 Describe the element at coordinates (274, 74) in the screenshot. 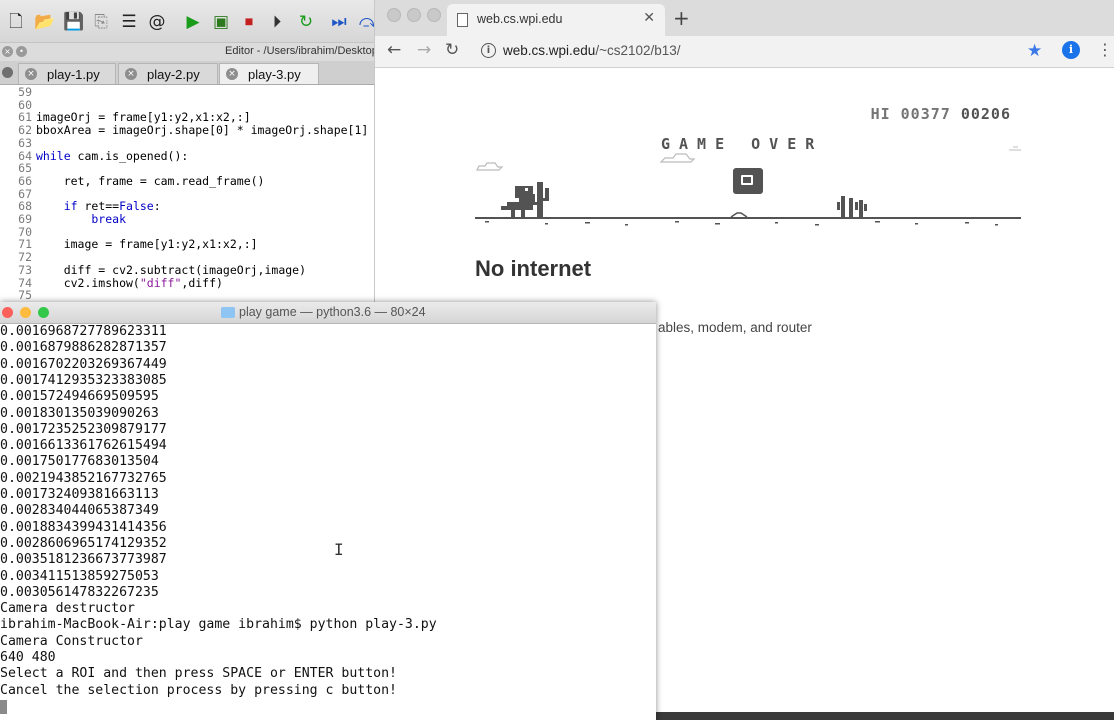

I see `tab-label: play-3.py` at that location.